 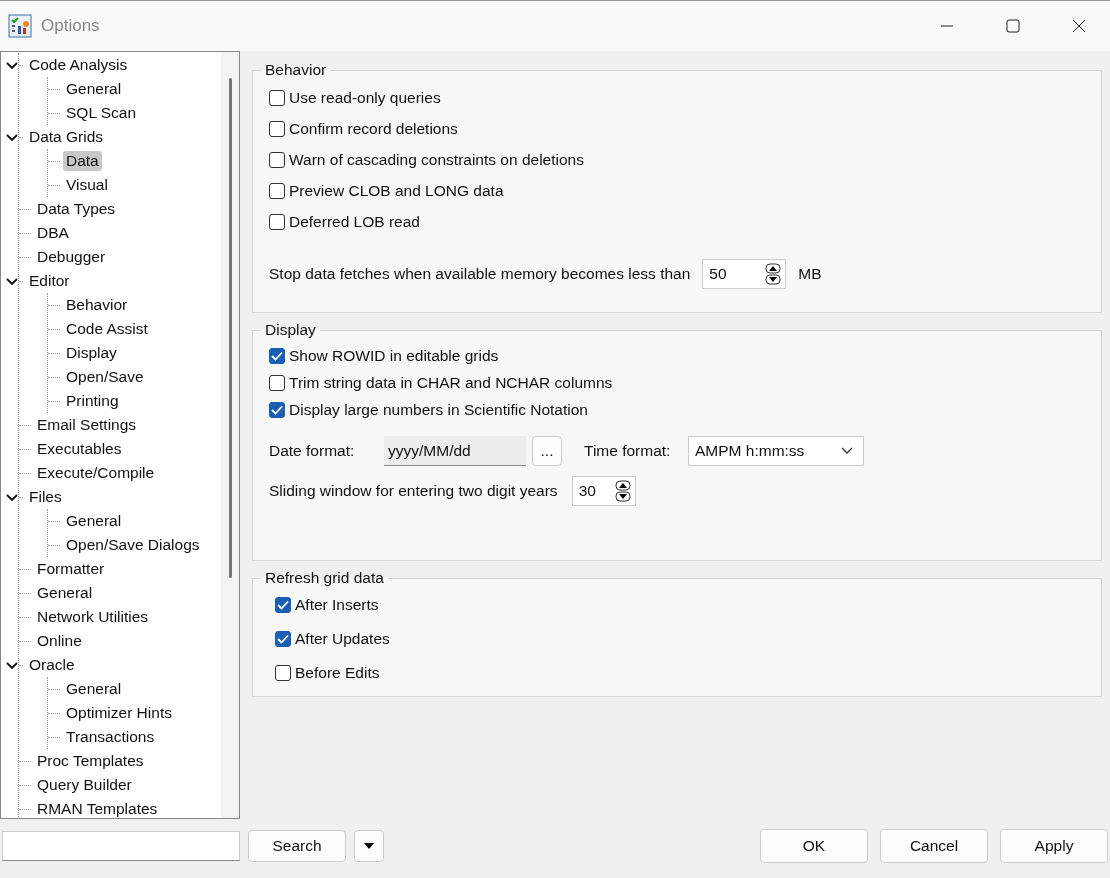 What do you see at coordinates (1079, 26) in the screenshot?
I see `close-icon` at bounding box center [1079, 26].